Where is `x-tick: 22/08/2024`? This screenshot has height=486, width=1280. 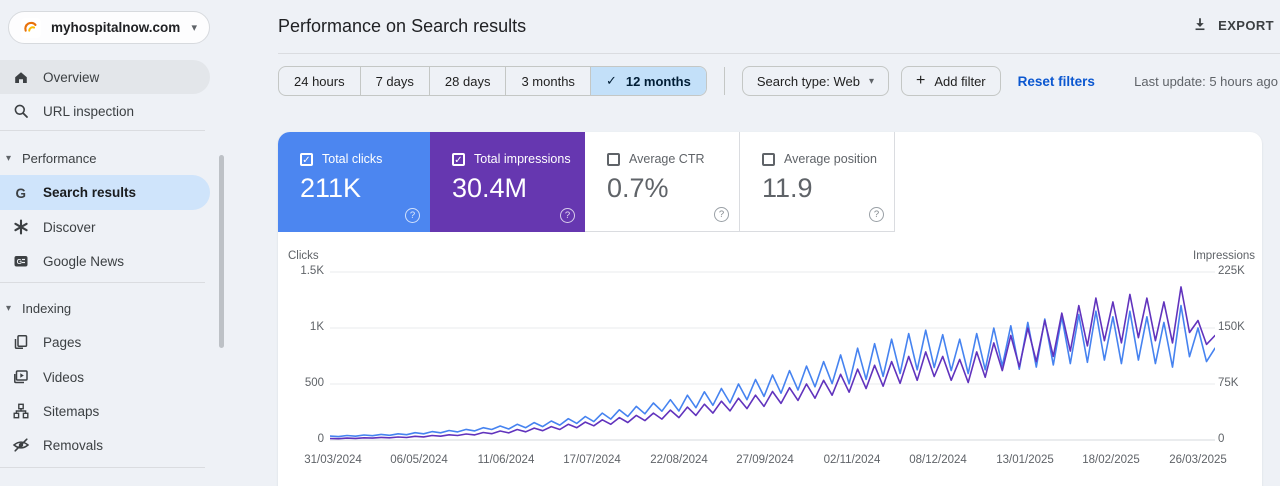
x-tick: 22/08/2024 is located at coordinates (679, 460).